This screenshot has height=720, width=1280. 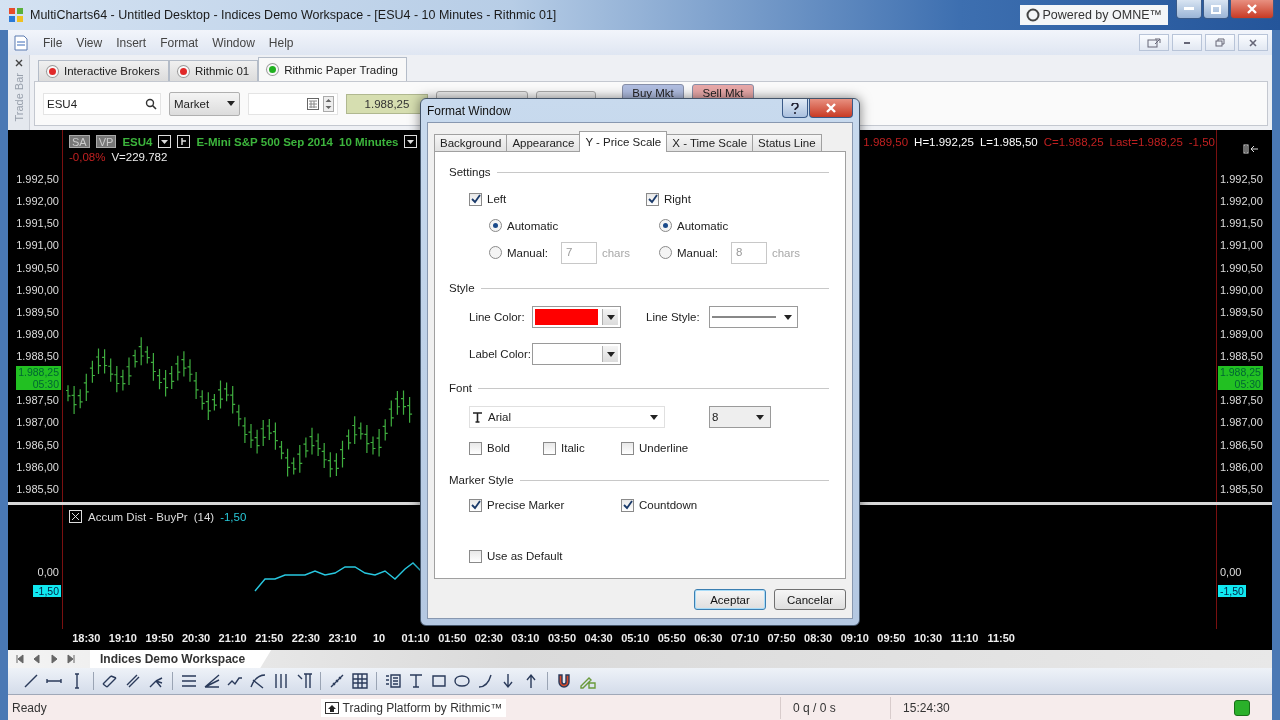 What do you see at coordinates (753, 317) in the screenshot?
I see `line-style-dropdown` at bounding box center [753, 317].